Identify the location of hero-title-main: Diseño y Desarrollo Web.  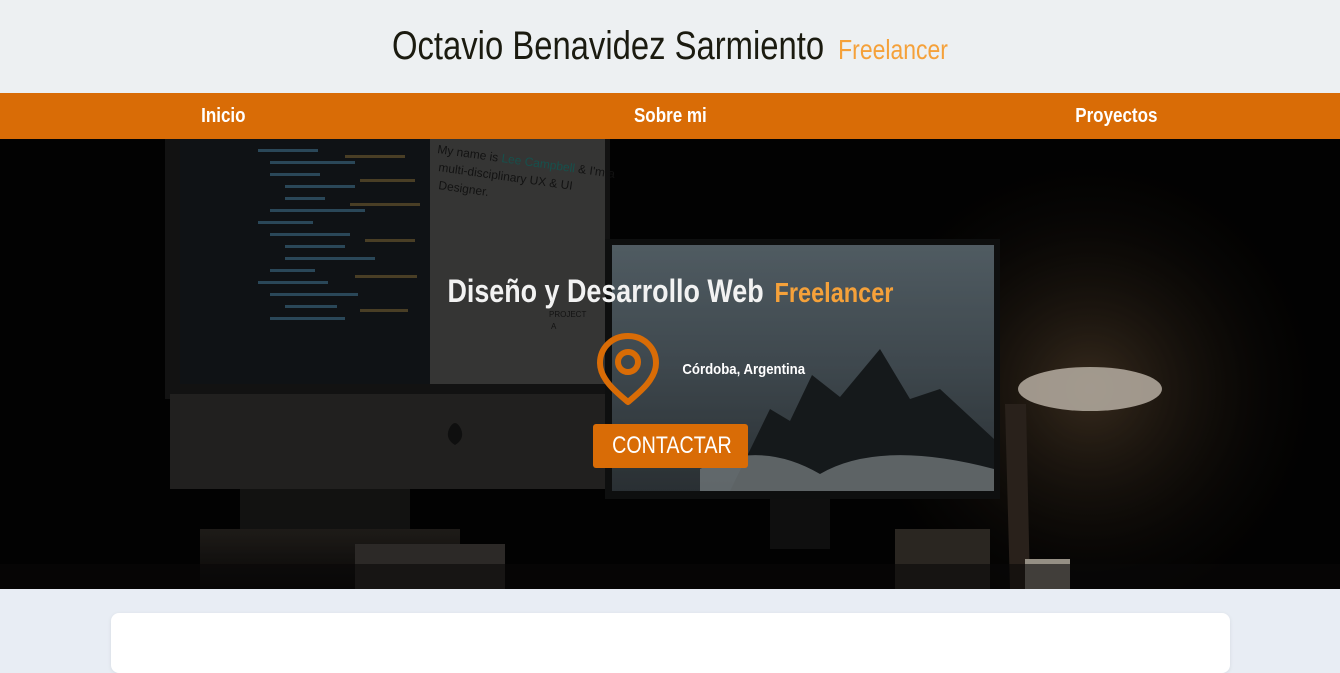
(605, 291).